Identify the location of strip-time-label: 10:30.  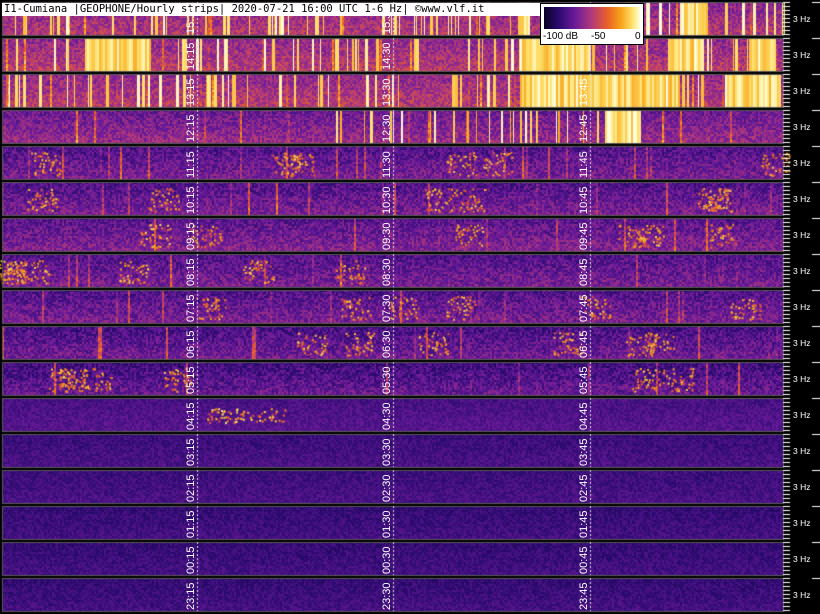
(387, 200).